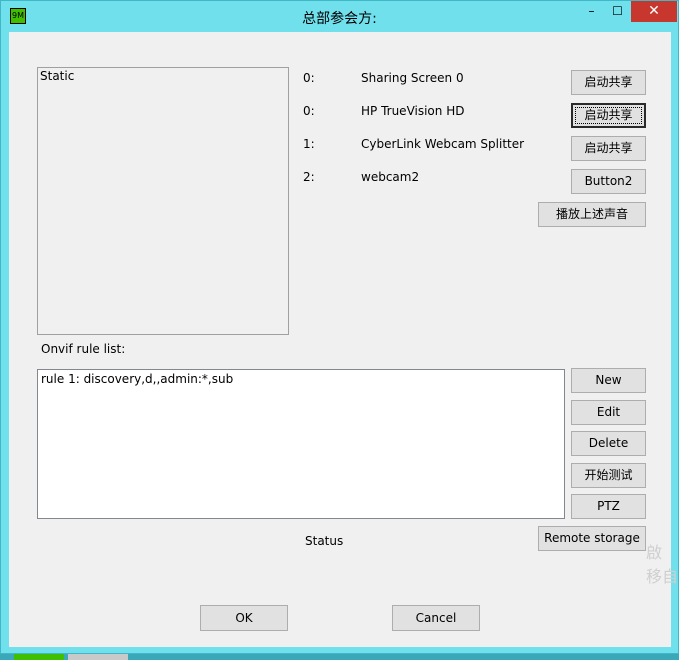 The width and height of the screenshot is (679, 660). What do you see at coordinates (608, 475) in the screenshot?
I see `start-test-button: 开始测试` at bounding box center [608, 475].